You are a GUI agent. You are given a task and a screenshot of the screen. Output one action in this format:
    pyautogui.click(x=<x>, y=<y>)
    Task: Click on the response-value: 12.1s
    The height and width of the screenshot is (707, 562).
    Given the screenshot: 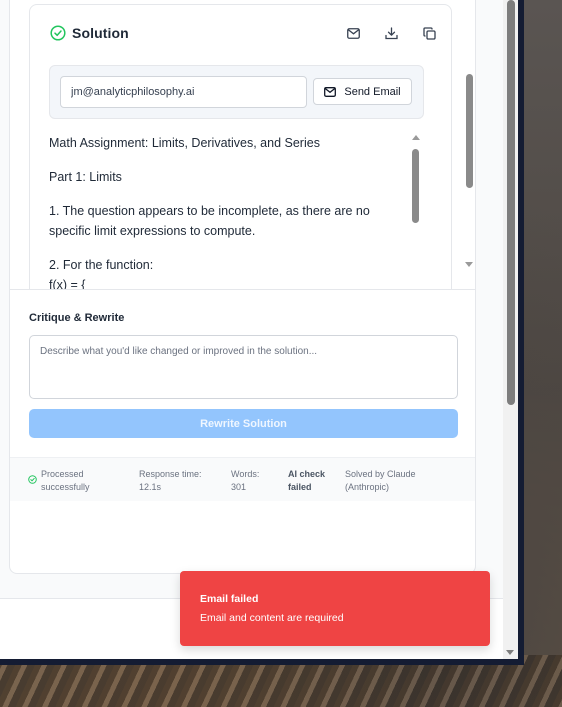 What is the action you would take?
    pyautogui.click(x=150, y=487)
    